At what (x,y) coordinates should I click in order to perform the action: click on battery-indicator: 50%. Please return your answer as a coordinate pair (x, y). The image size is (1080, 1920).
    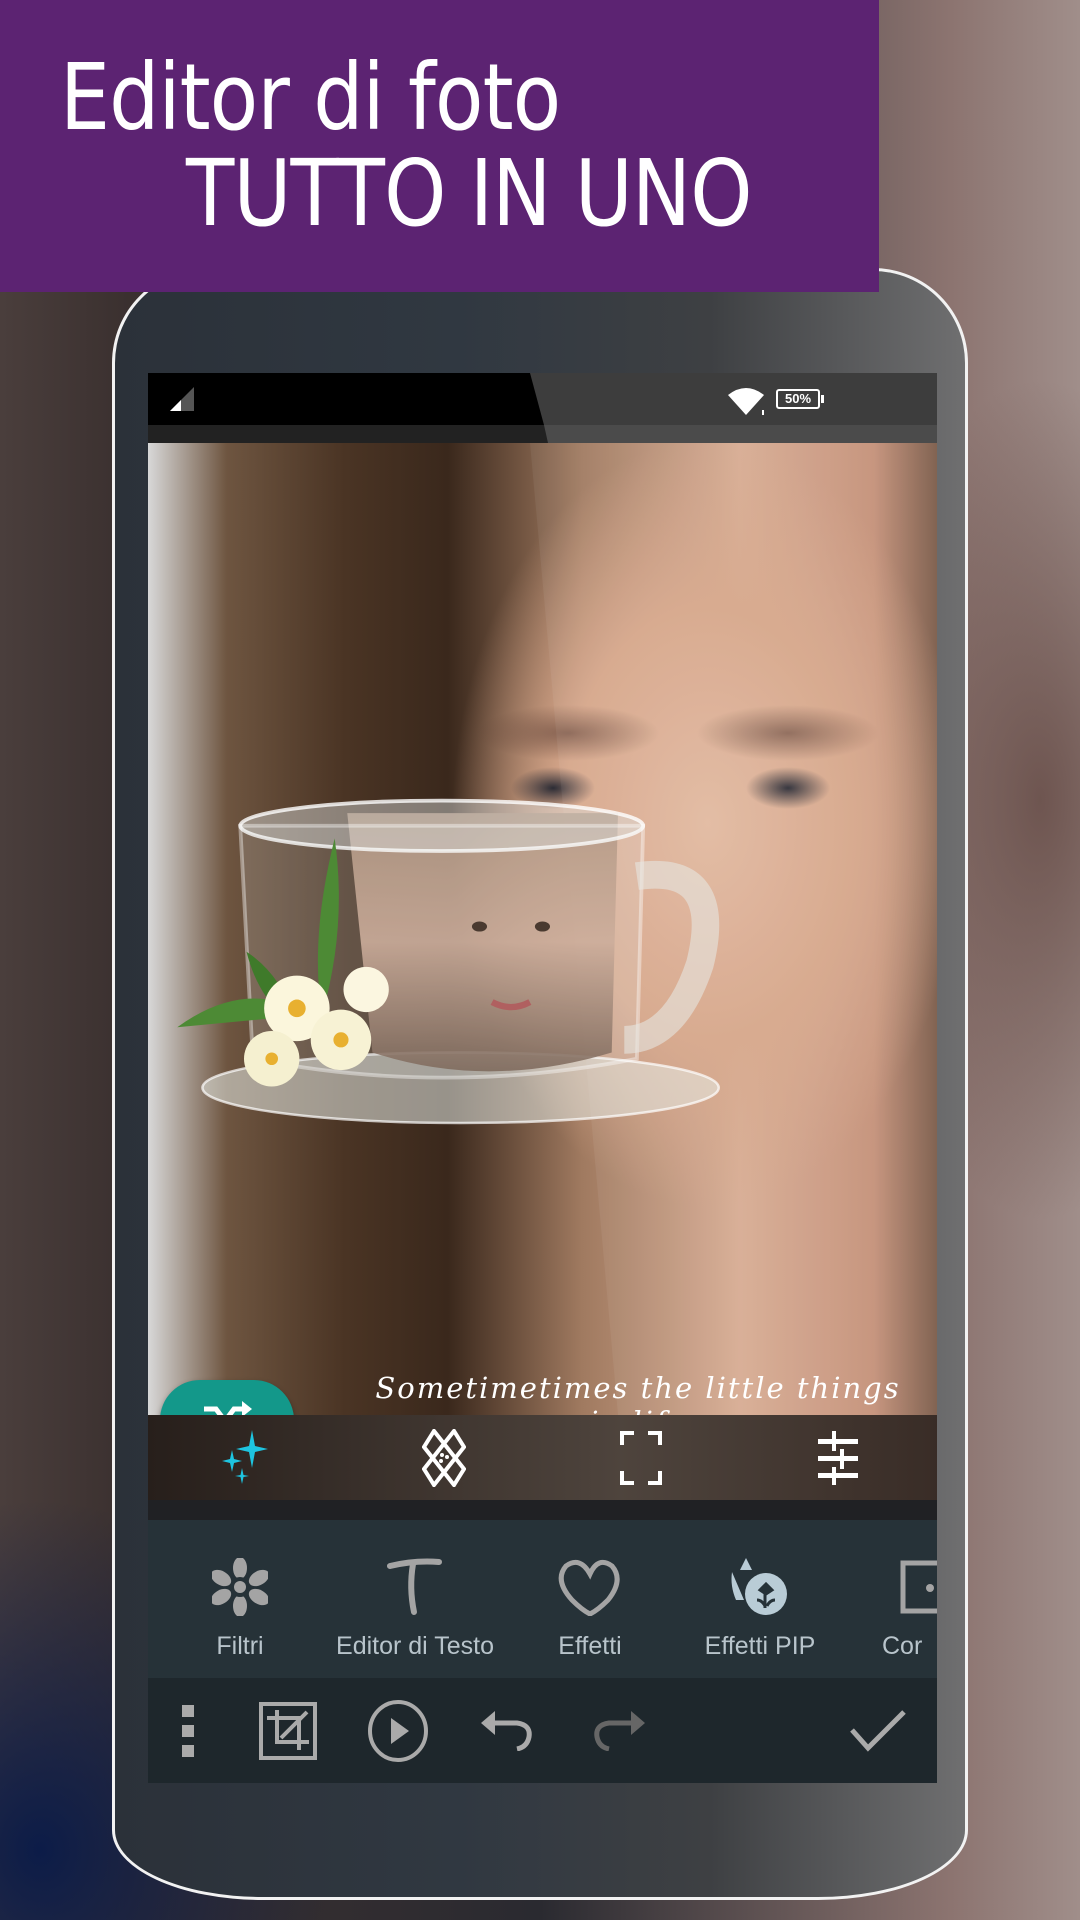
    Looking at the image, I should click on (800, 399).